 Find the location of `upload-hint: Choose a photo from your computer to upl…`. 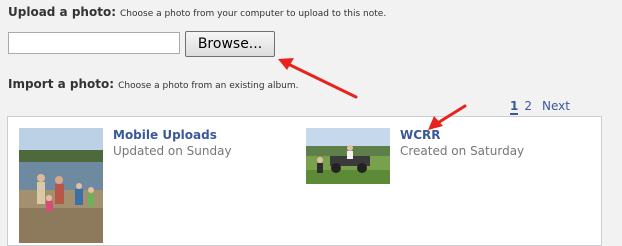

upload-hint: Choose a photo from your computer to upl… is located at coordinates (253, 14).